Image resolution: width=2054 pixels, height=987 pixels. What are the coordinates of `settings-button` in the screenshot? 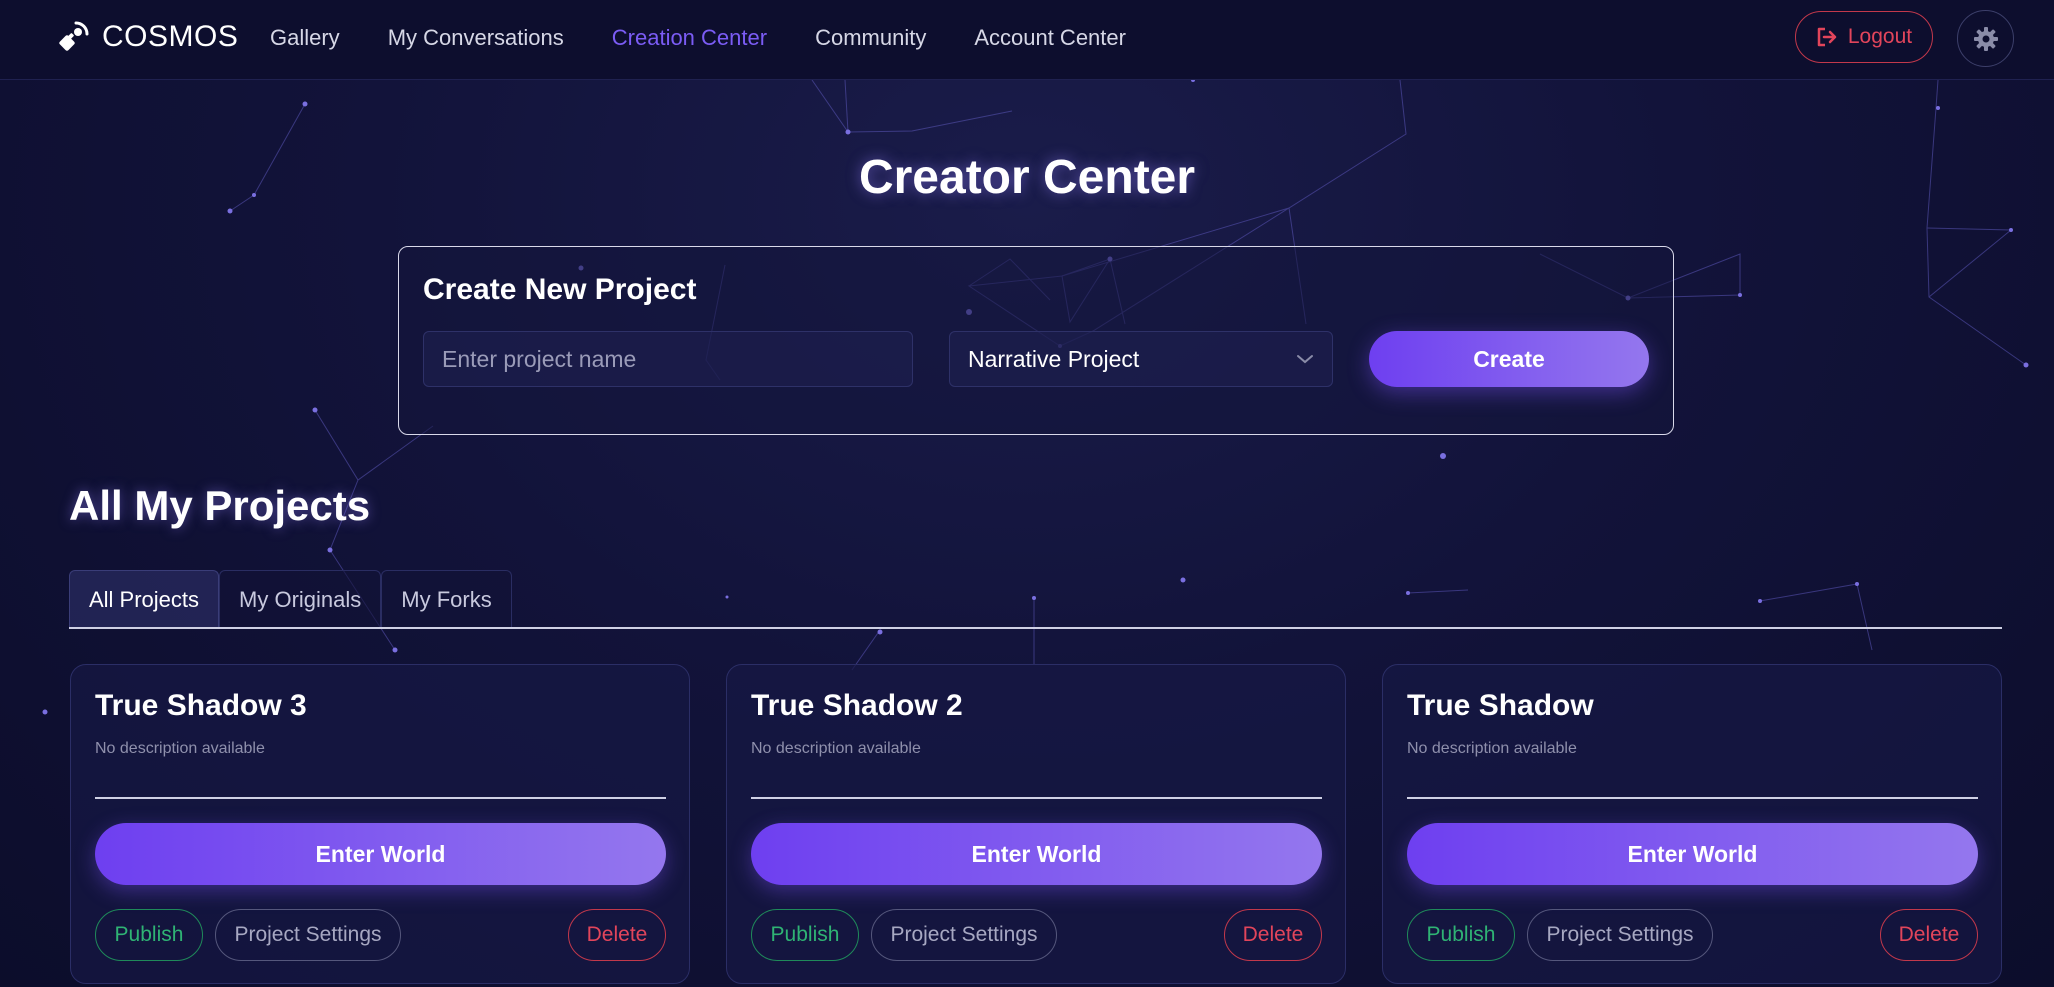 It's located at (1985, 38).